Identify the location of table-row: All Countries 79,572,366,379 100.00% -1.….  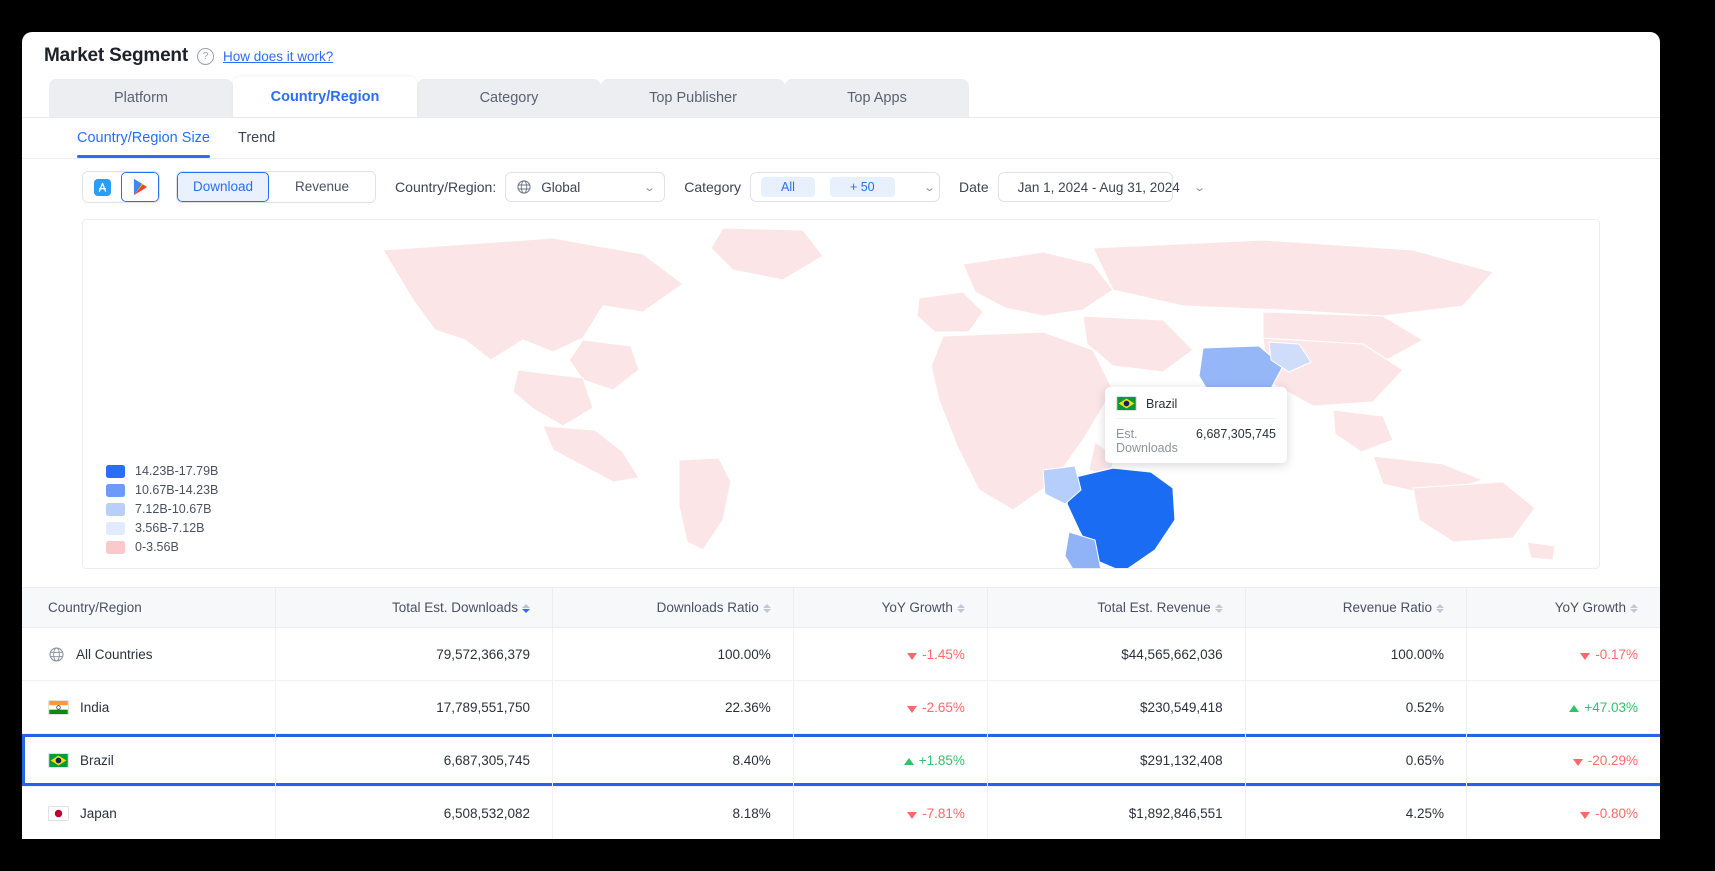
(841, 654).